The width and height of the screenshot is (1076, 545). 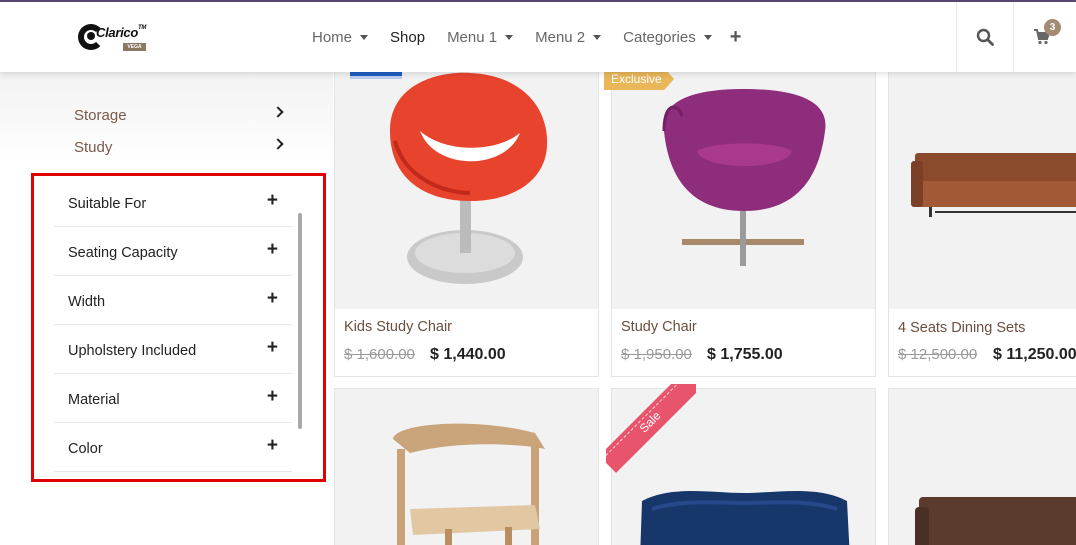 What do you see at coordinates (472, 37) in the screenshot?
I see `nav-menu-1-label: Menu 1` at bounding box center [472, 37].